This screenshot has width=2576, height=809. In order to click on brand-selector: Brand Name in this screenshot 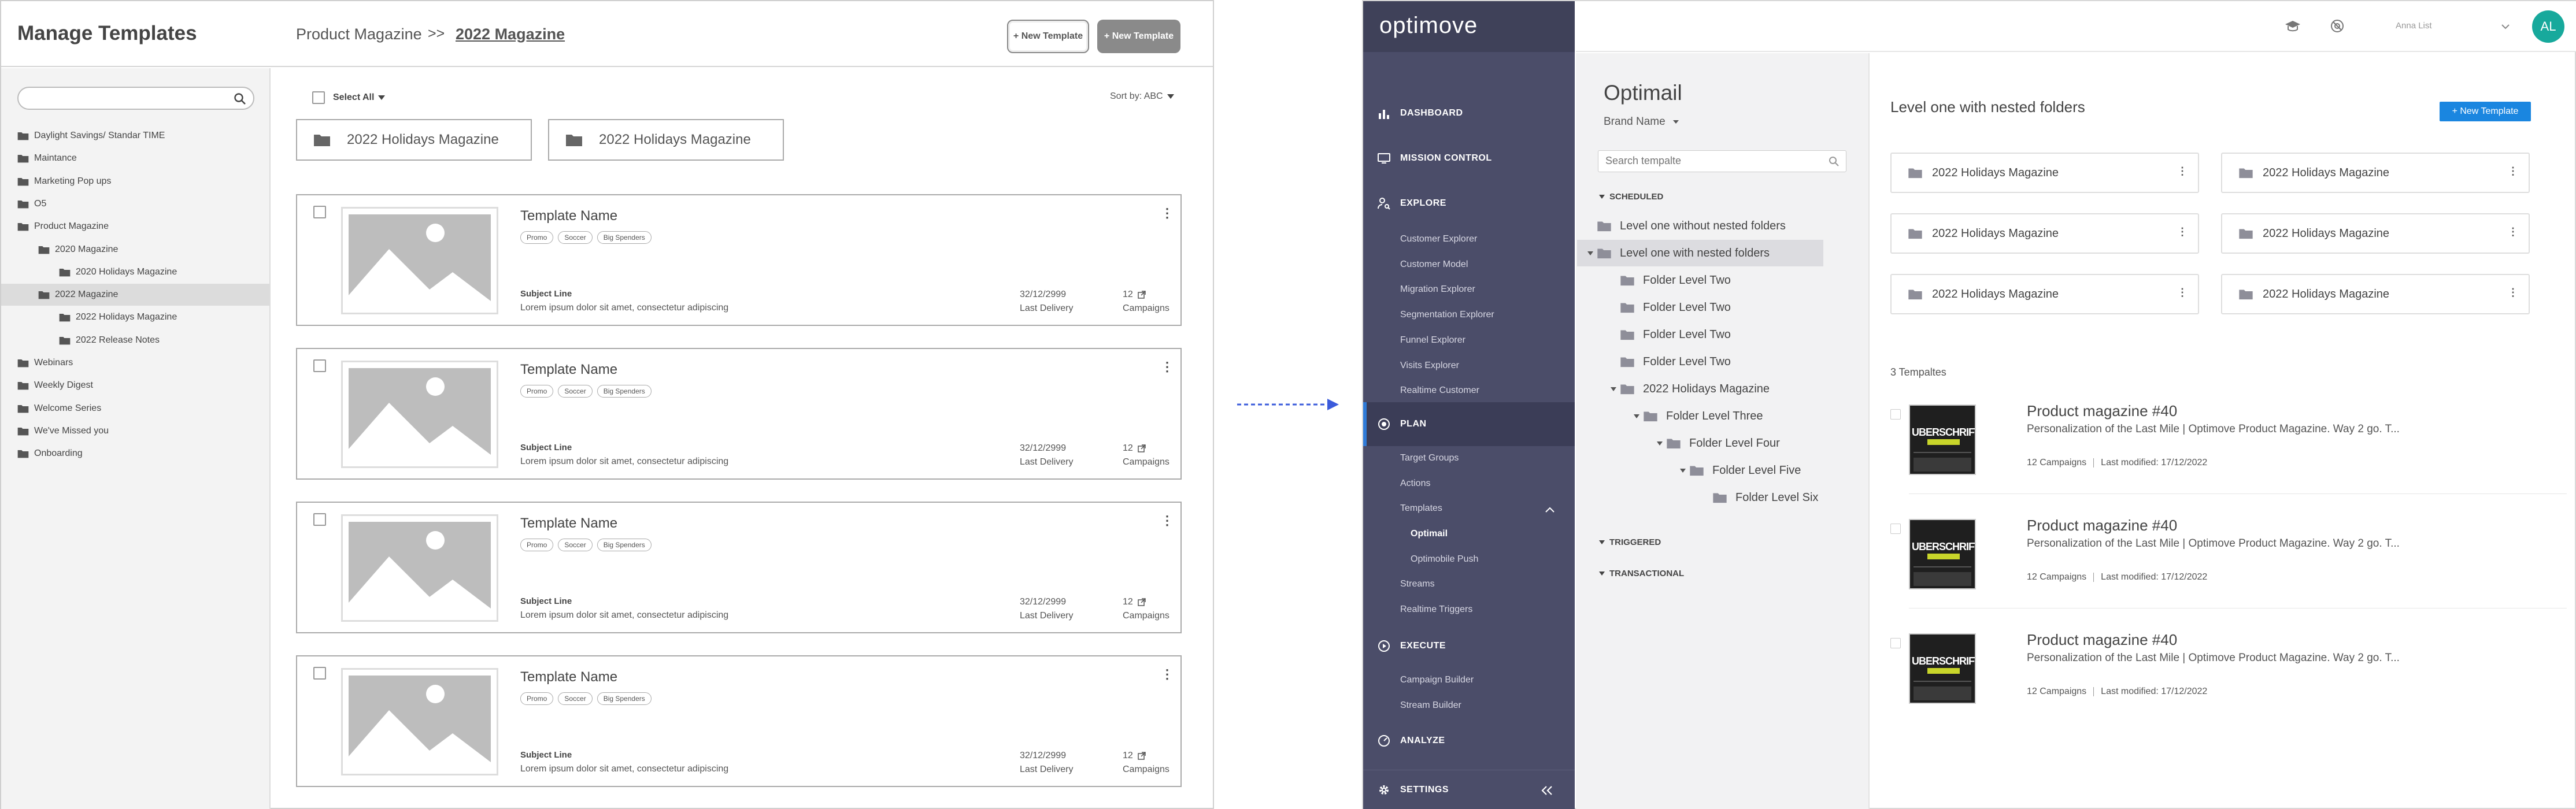, I will do `click(1642, 122)`.